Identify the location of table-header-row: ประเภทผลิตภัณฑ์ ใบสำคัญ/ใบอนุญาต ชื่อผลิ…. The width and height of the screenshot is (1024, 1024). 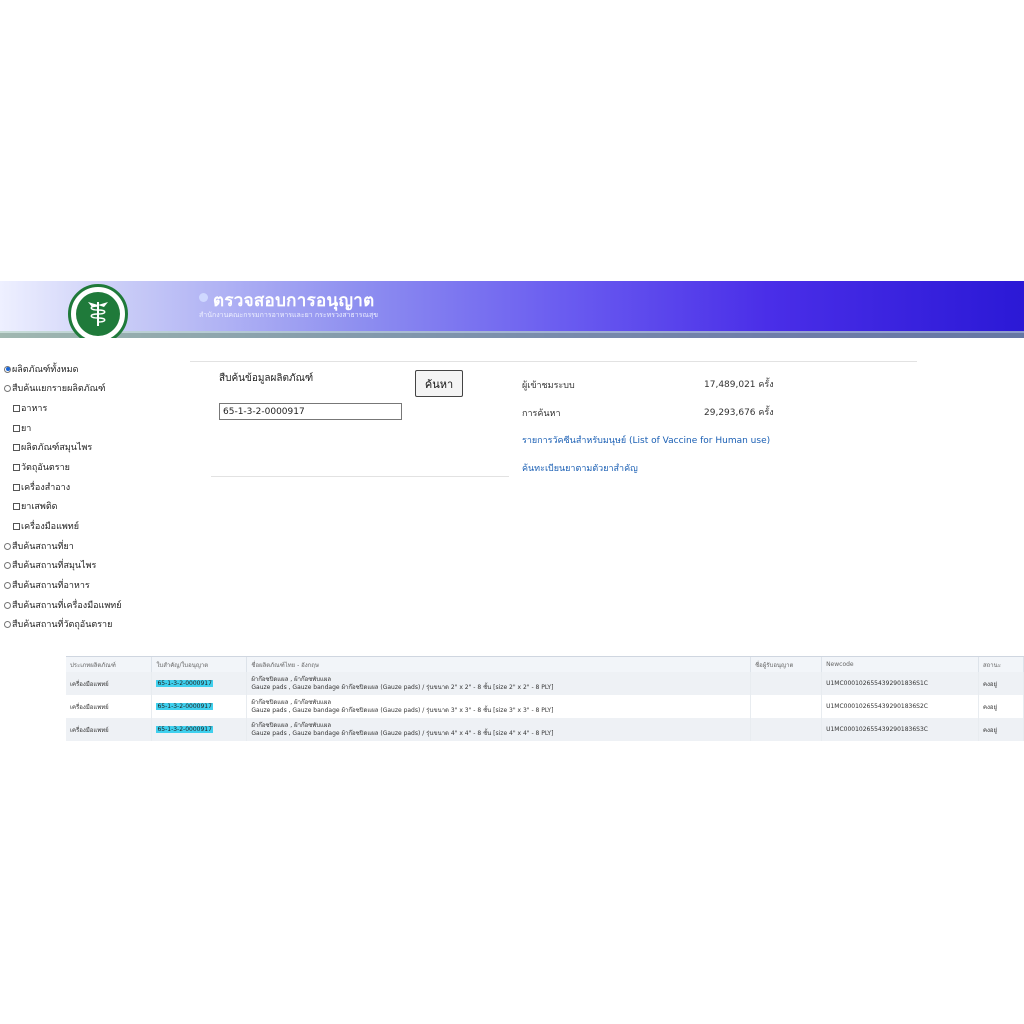
(545, 664).